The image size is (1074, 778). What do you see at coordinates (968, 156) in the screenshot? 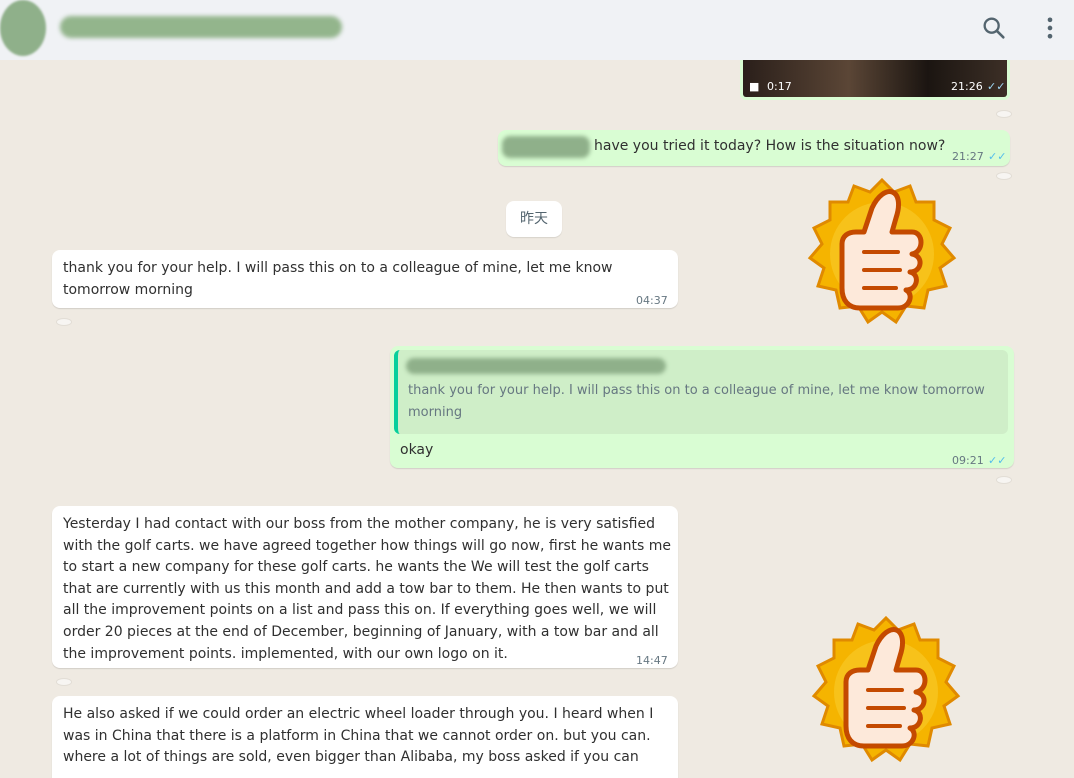
I see `message-time: 21:27` at bounding box center [968, 156].